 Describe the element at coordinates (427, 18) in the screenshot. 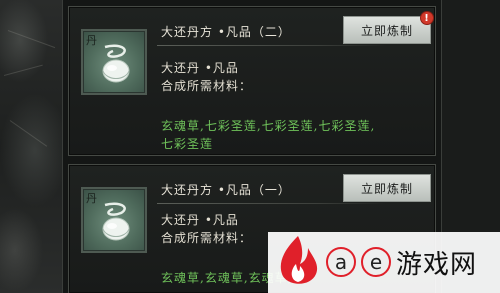

I see `alert-badge-icon: !` at that location.